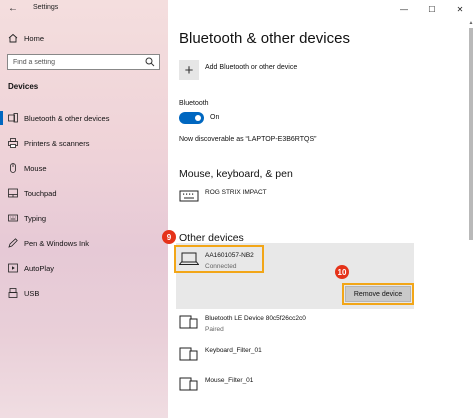 The height and width of the screenshot is (418, 474). Describe the element at coordinates (57, 143) in the screenshot. I see `sidebar-item-label: Printers & scanners` at that location.